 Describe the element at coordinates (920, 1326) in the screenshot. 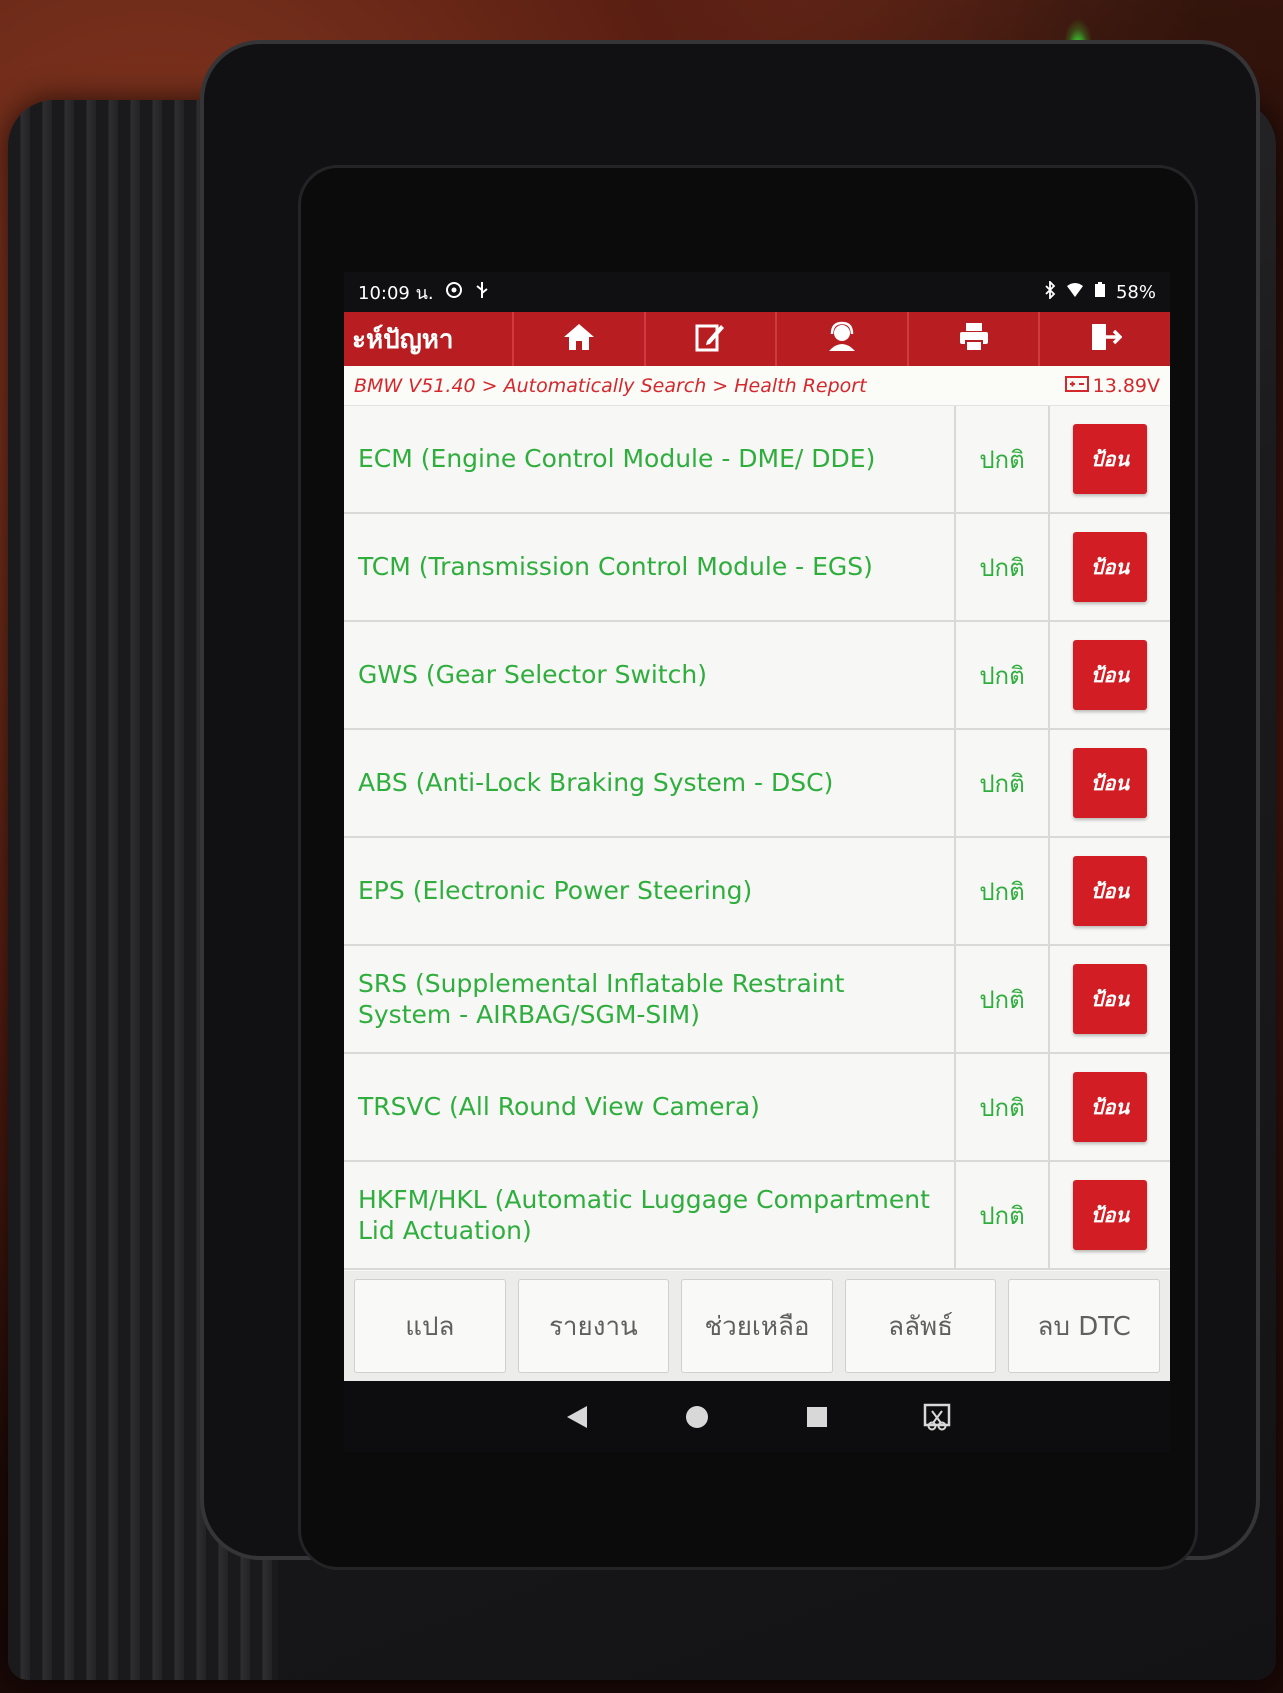

I see `clear-results-button: ลลัพธ์` at that location.